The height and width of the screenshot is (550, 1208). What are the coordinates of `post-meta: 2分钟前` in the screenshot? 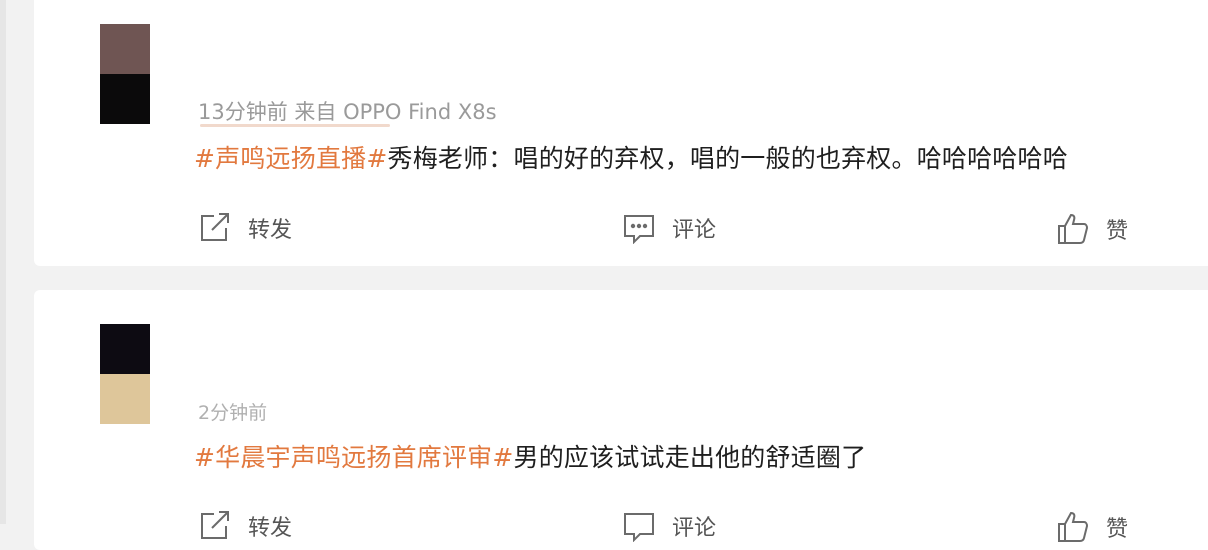 It's located at (233, 413).